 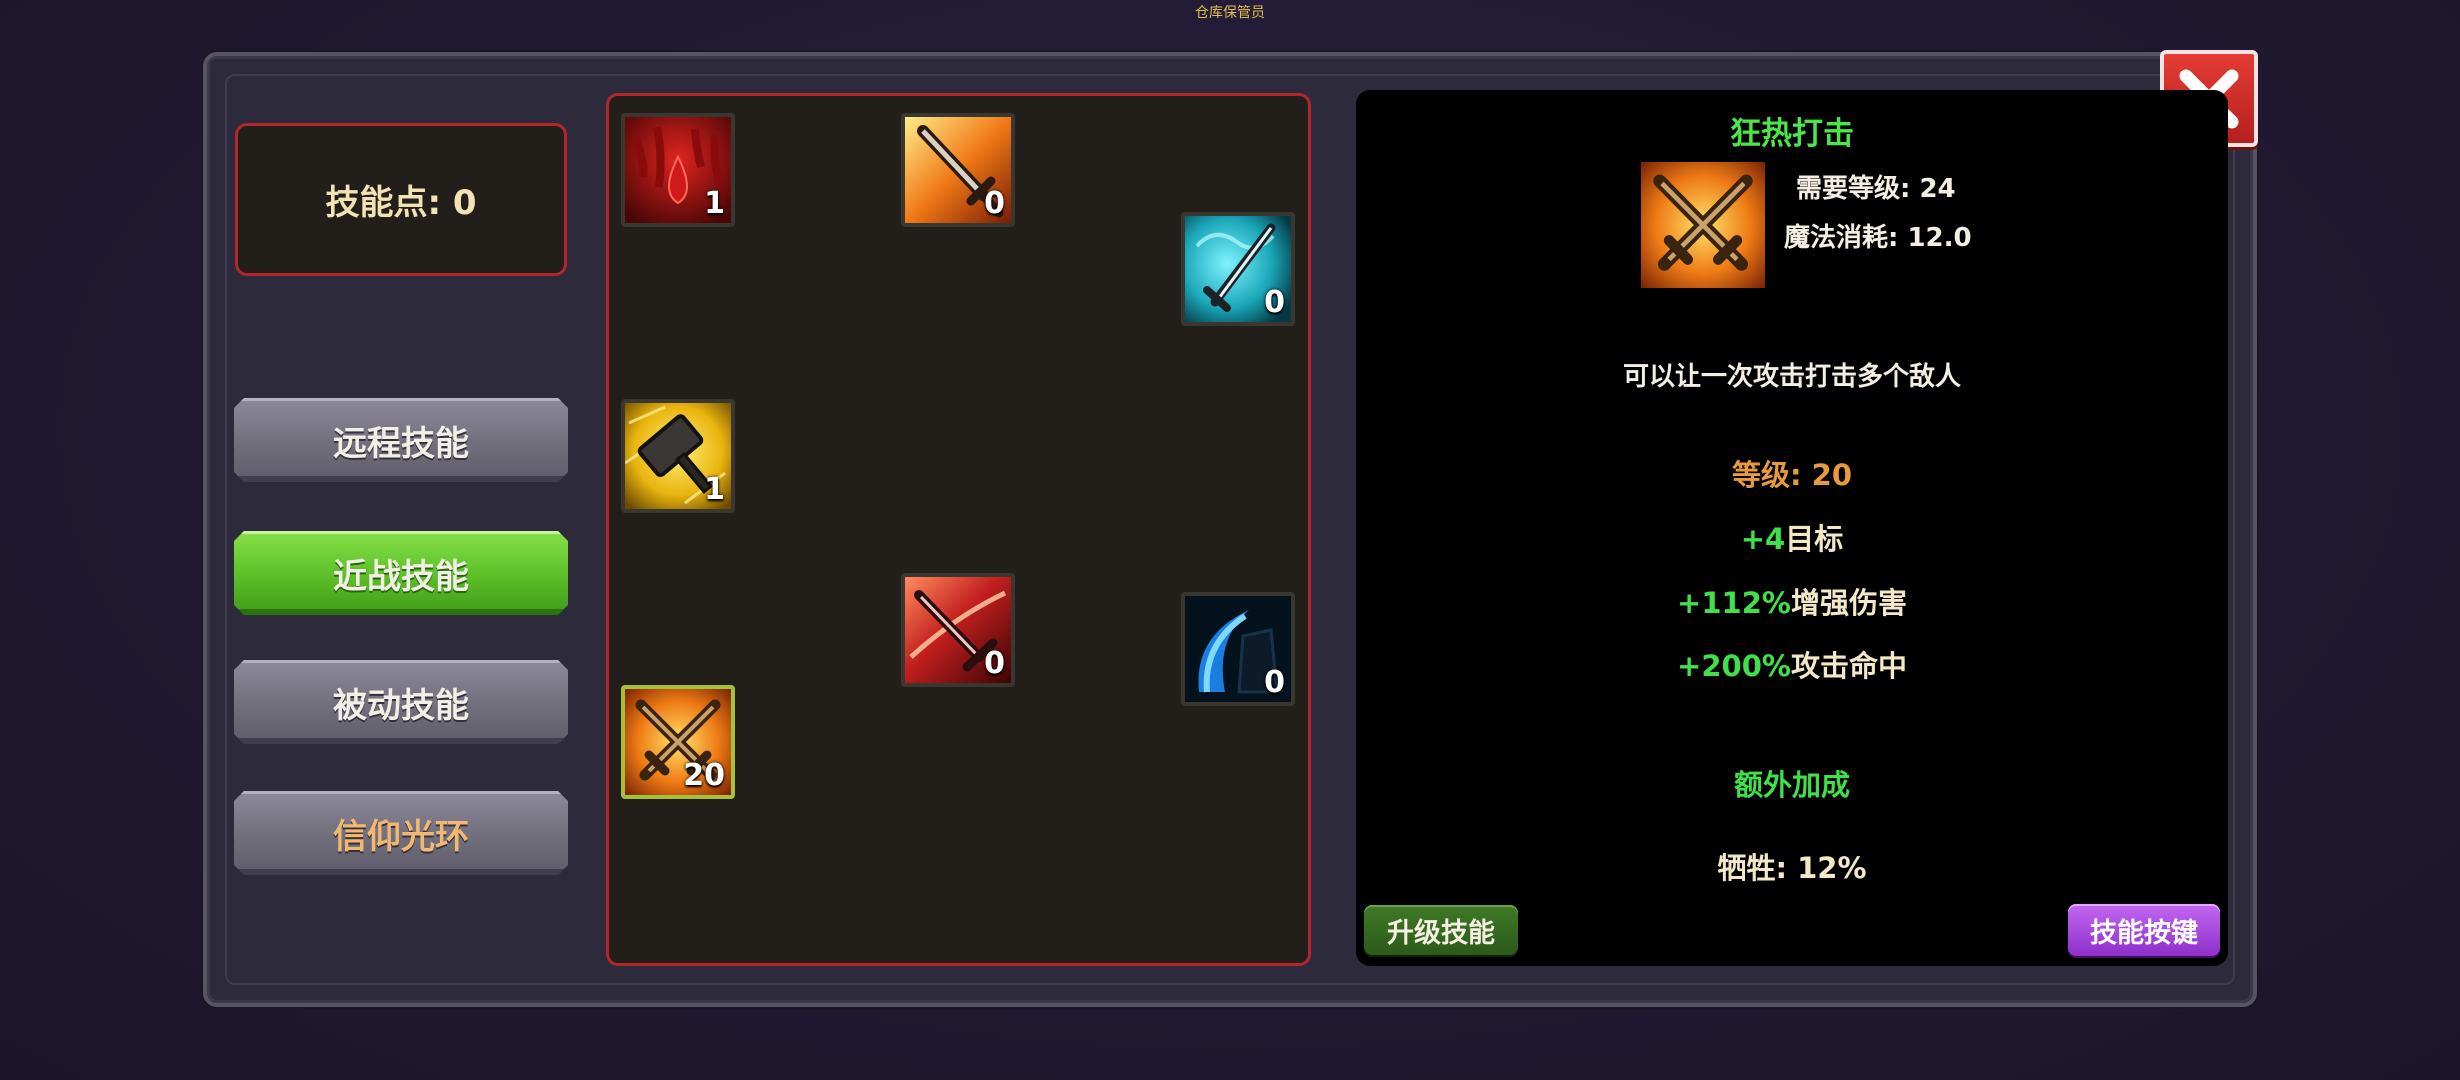 I want to click on bonus-value: +200%, so click(x=1734, y=666).